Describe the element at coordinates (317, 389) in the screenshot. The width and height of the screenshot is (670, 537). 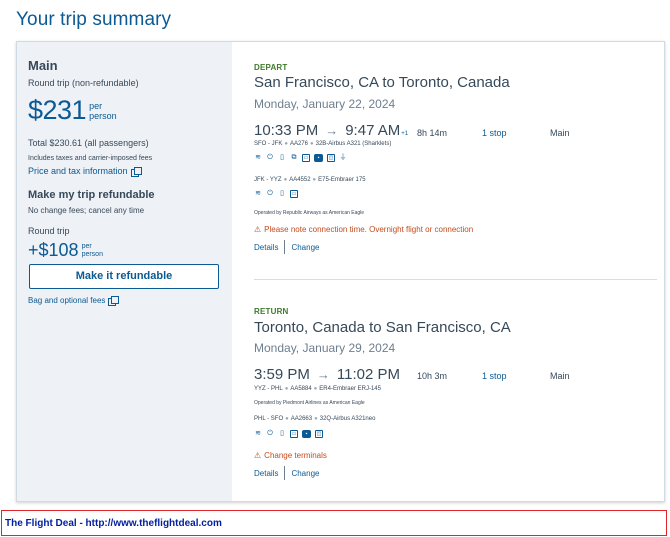
I see `return-leg-1: YYZ - PHL ● AA5884 ● ER4-Embraer ERJ-145` at that location.